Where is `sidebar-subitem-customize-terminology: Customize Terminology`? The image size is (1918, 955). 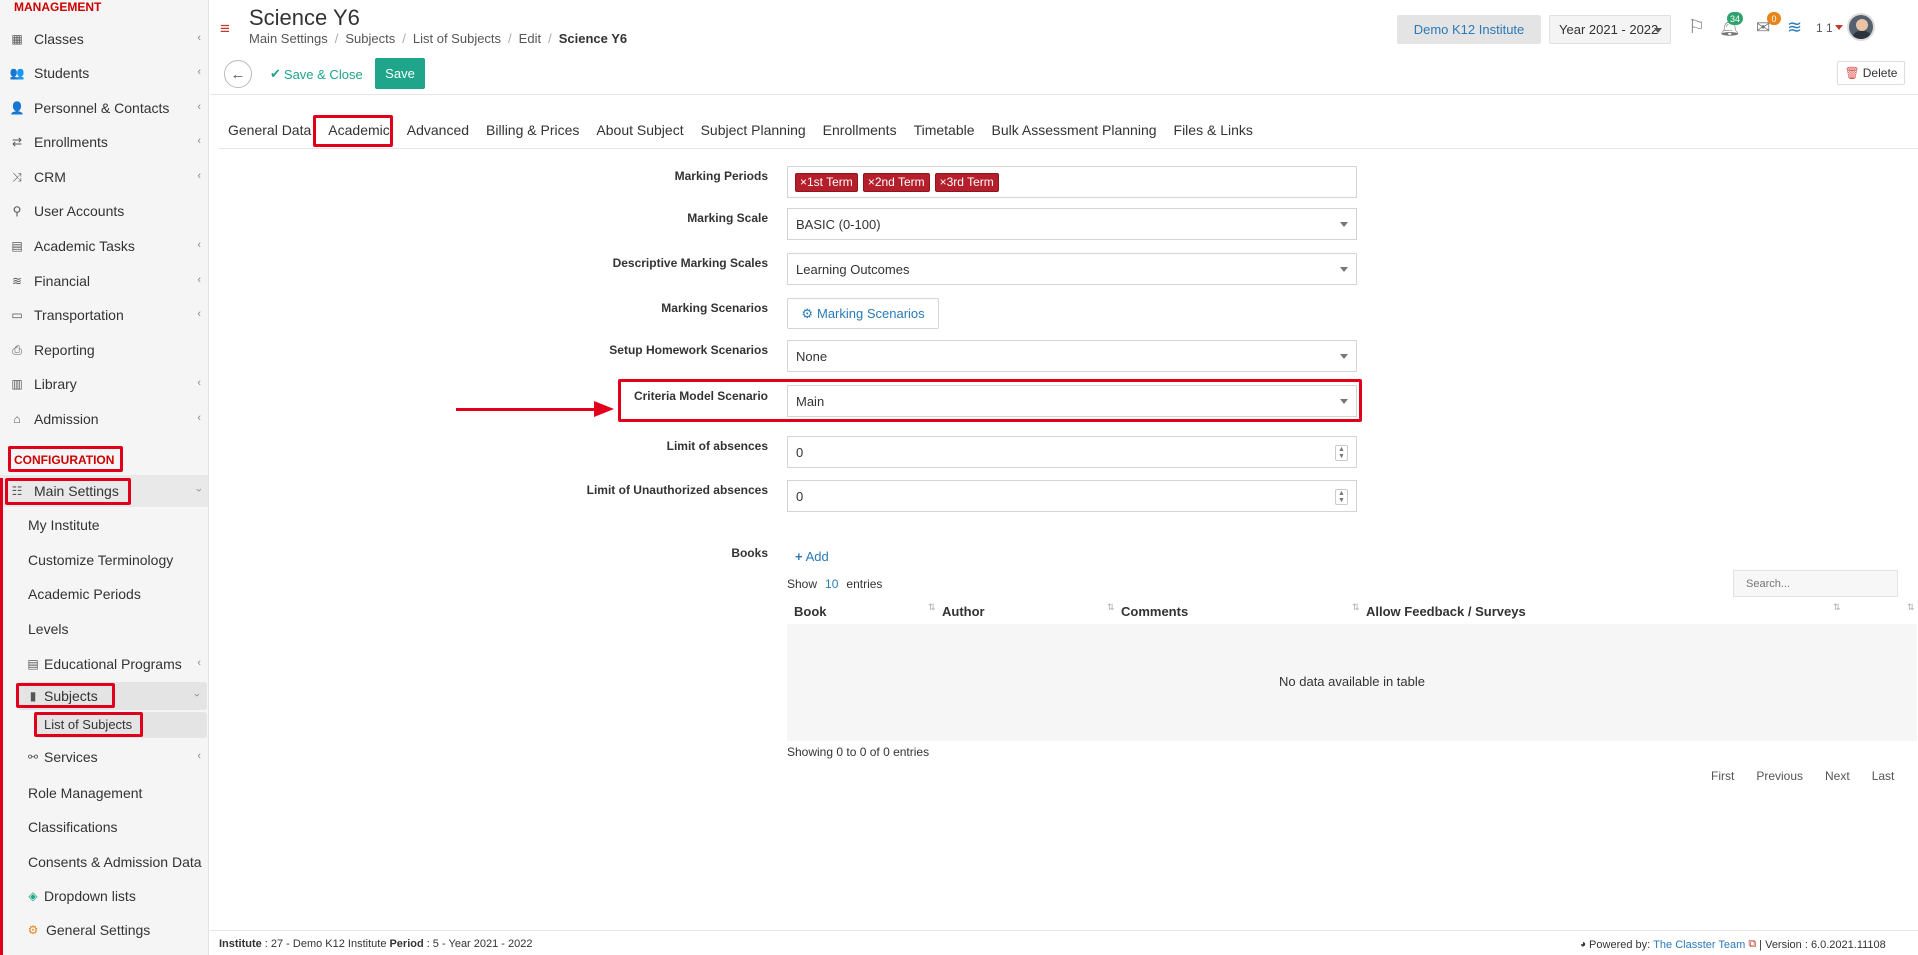 sidebar-subitem-customize-terminology: Customize Terminology is located at coordinates (100, 560).